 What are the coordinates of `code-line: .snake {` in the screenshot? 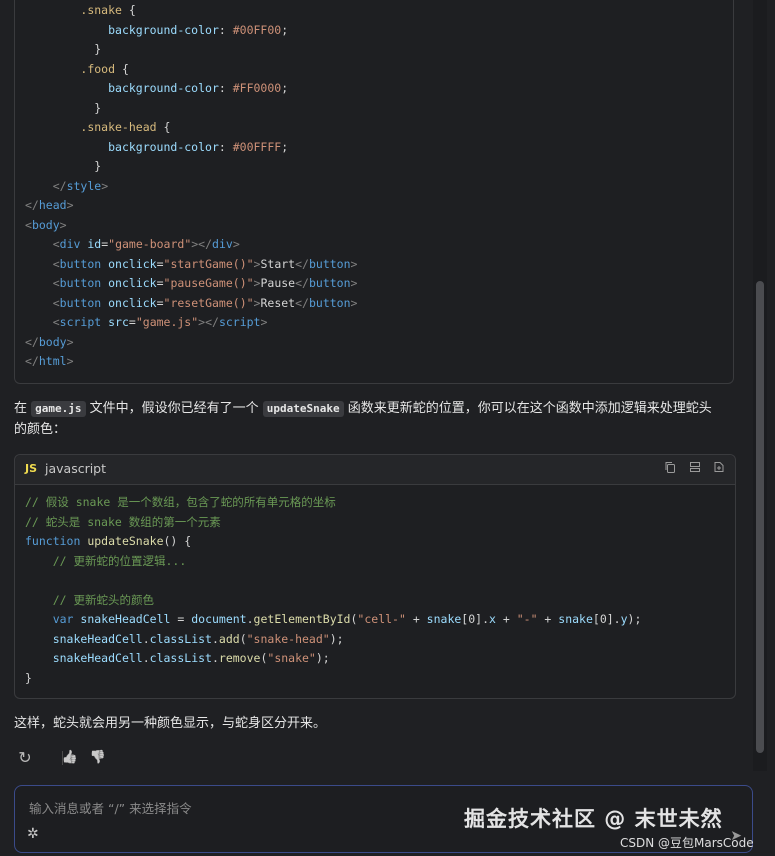 It's located at (108, 10).